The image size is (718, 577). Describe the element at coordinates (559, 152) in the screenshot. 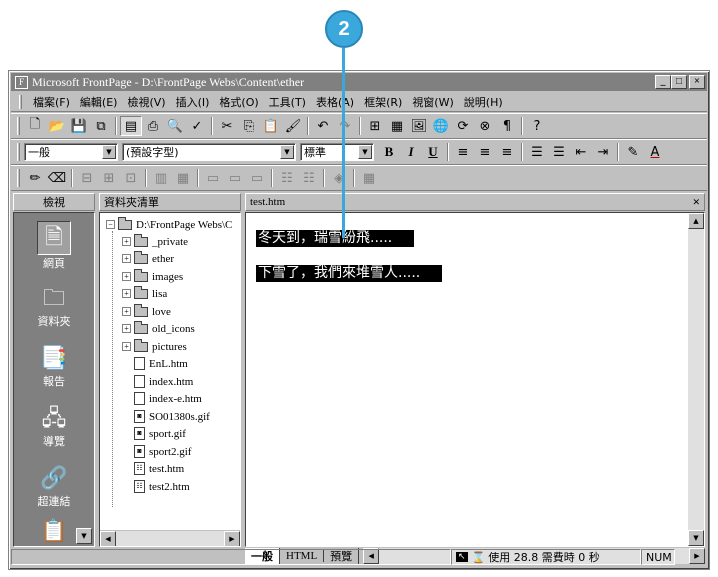

I see `bulleted-list-icon: ☰` at that location.